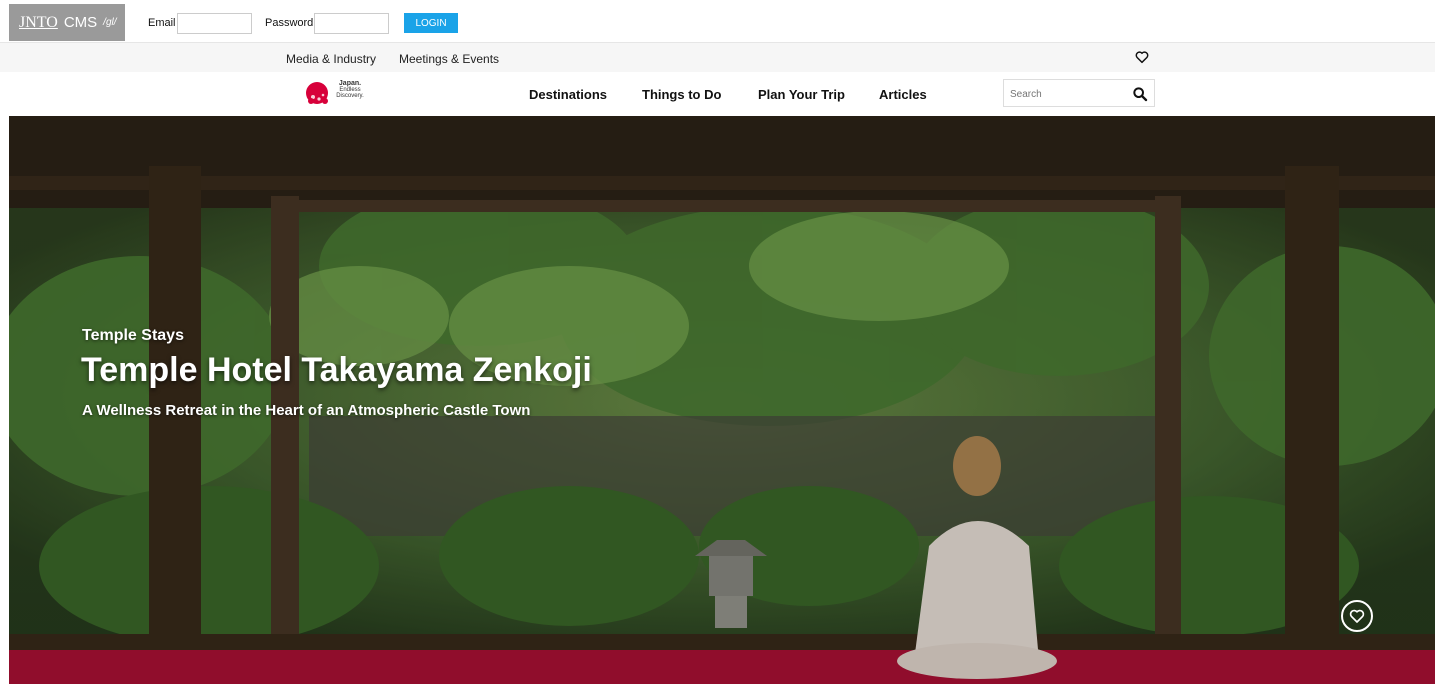 The width and height of the screenshot is (1435, 684). I want to click on email-label: Email, so click(162, 23).